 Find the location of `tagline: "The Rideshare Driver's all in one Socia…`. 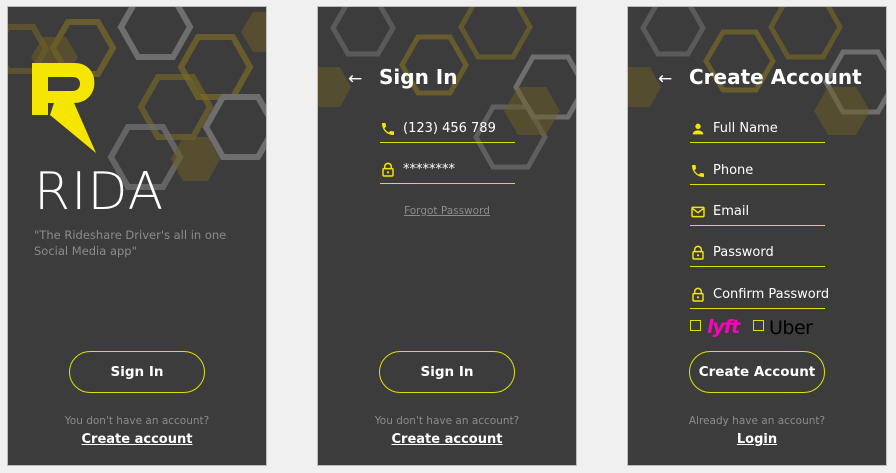

tagline: "The Rideshare Driver's all in one Socia… is located at coordinates (130, 243).